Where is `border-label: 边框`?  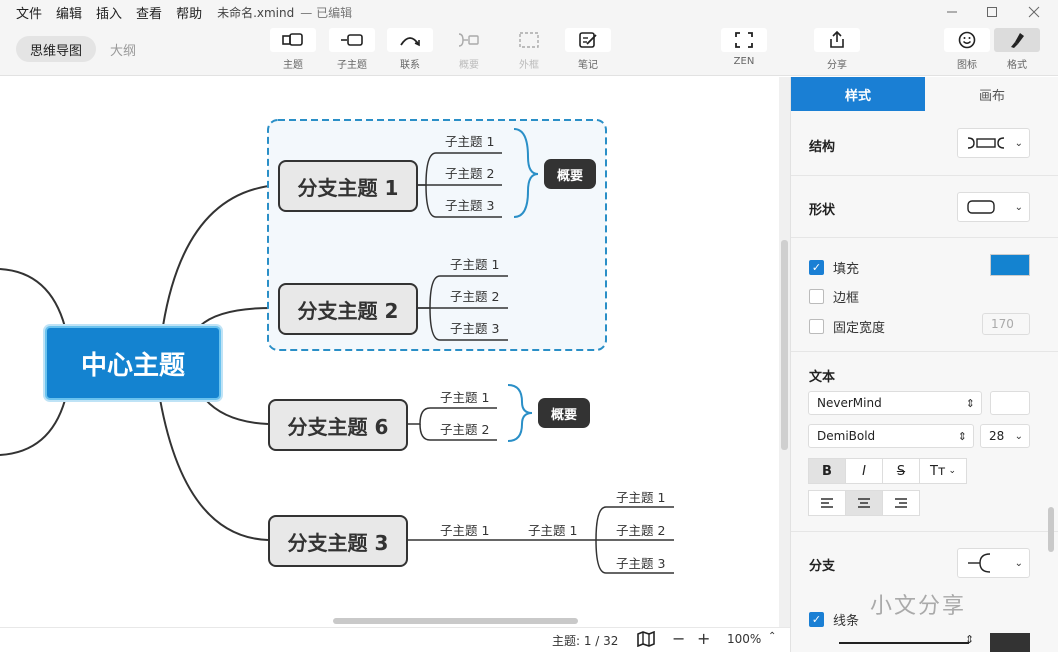
border-label: 边框 is located at coordinates (846, 298).